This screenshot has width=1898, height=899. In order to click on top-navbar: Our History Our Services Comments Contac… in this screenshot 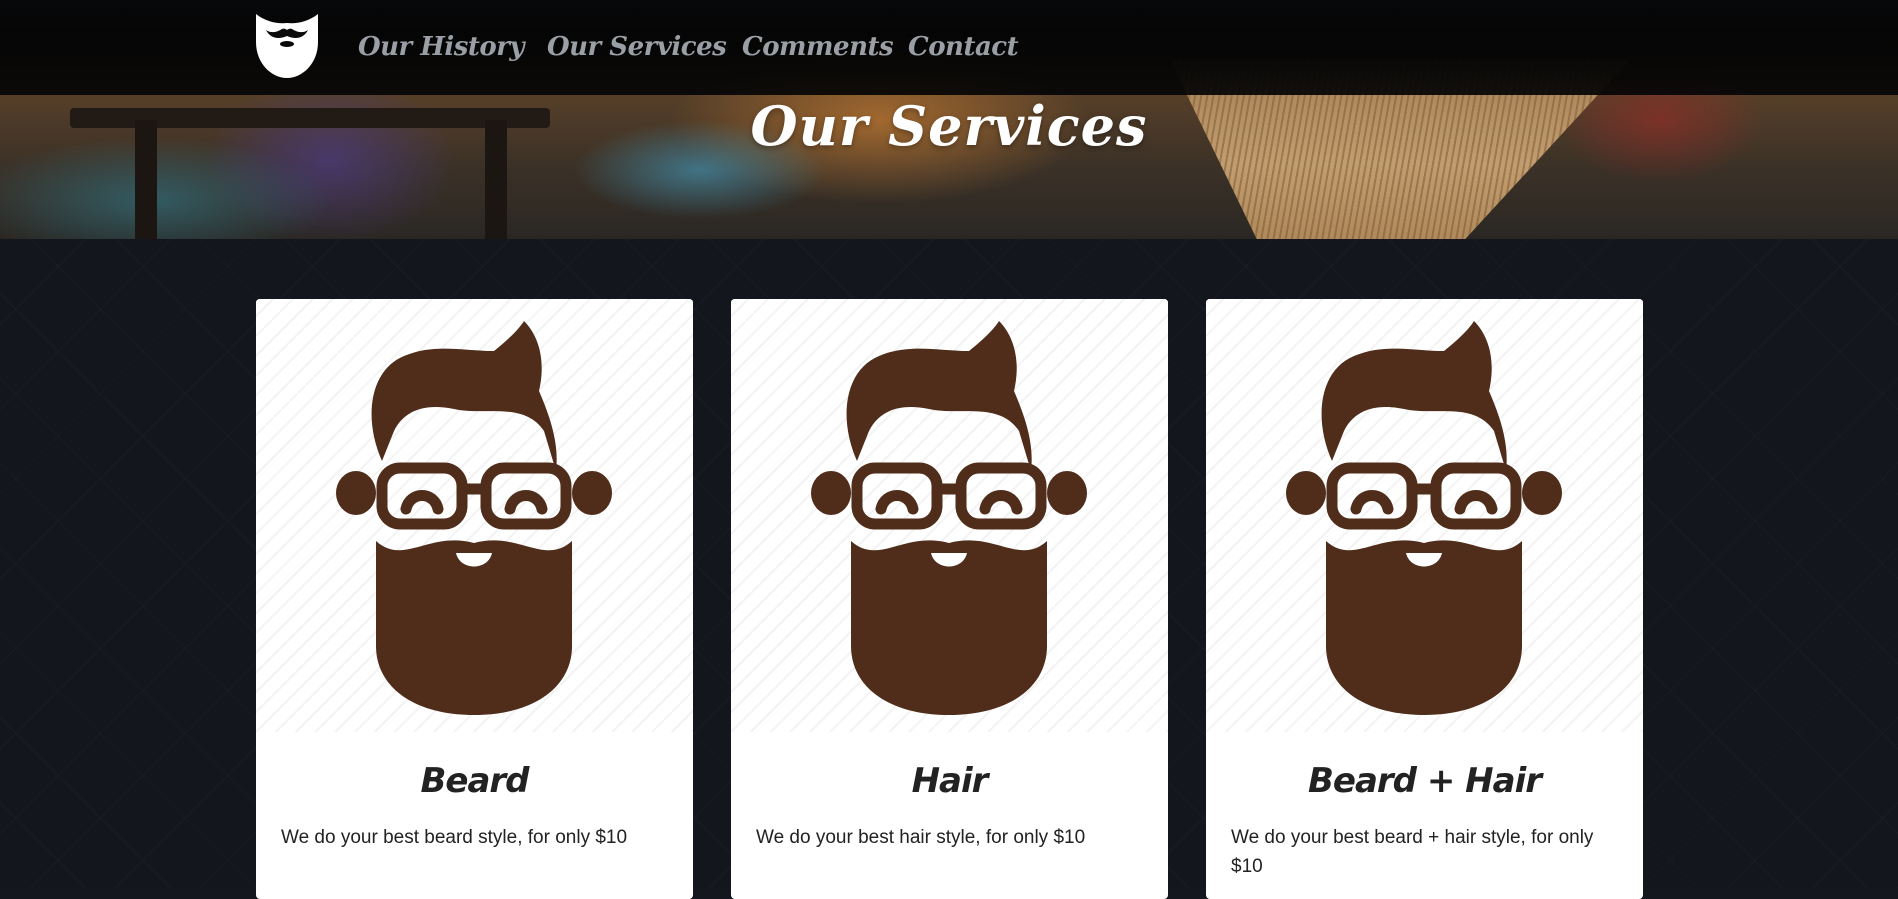, I will do `click(949, 47)`.